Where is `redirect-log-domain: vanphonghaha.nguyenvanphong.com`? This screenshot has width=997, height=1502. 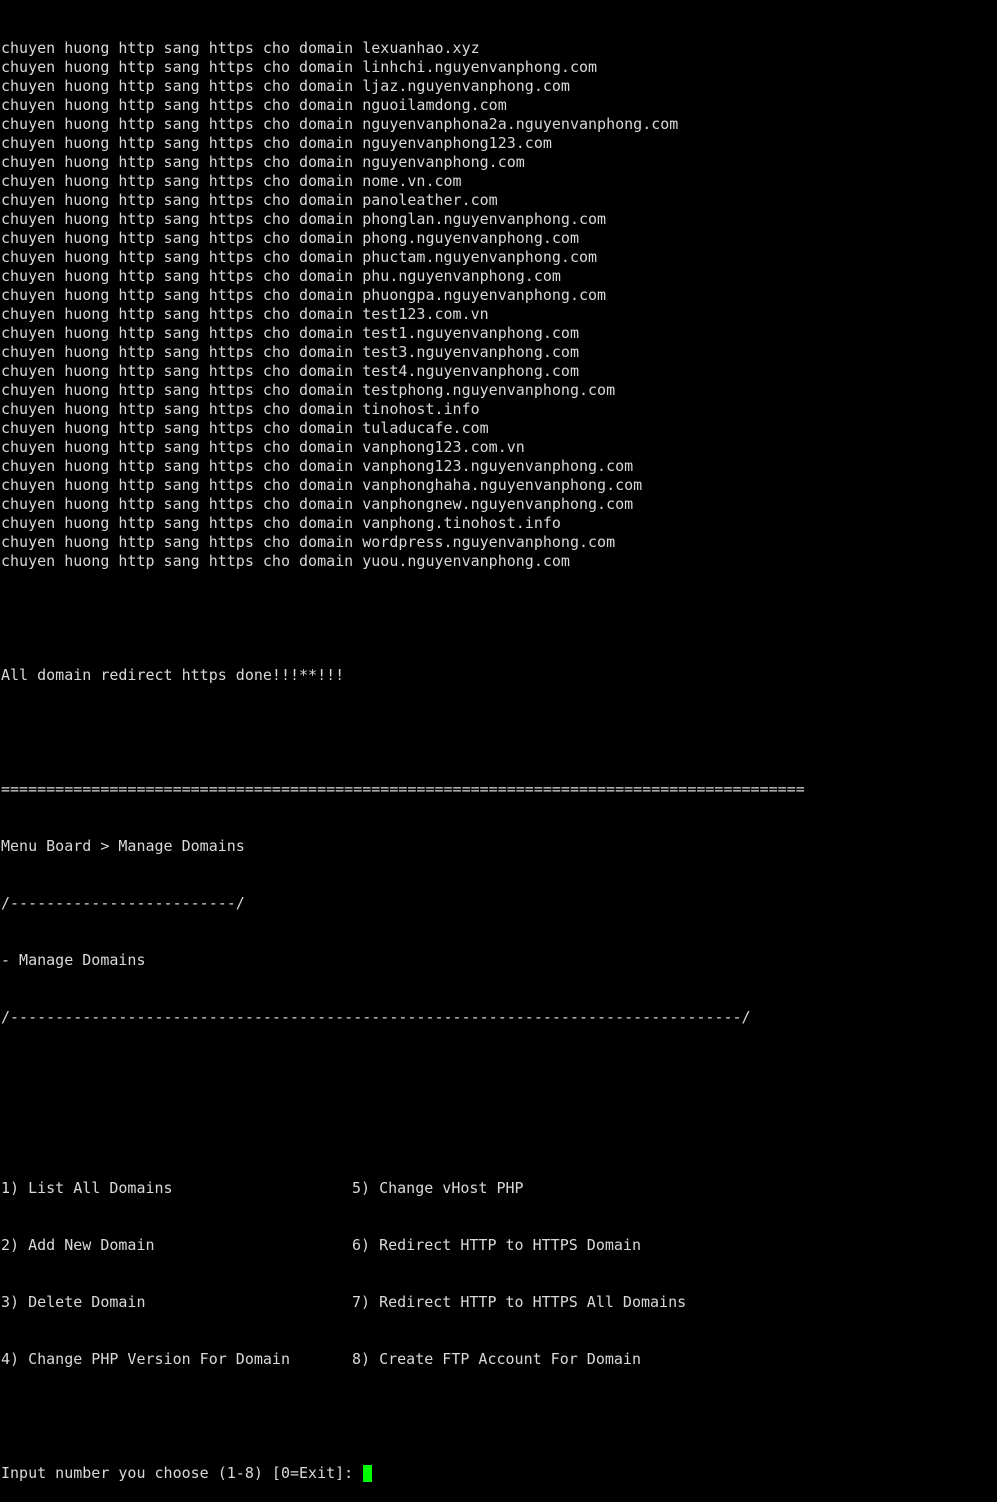 redirect-log-domain: vanphonghaha.nguyenvanphong.com is located at coordinates (502, 485).